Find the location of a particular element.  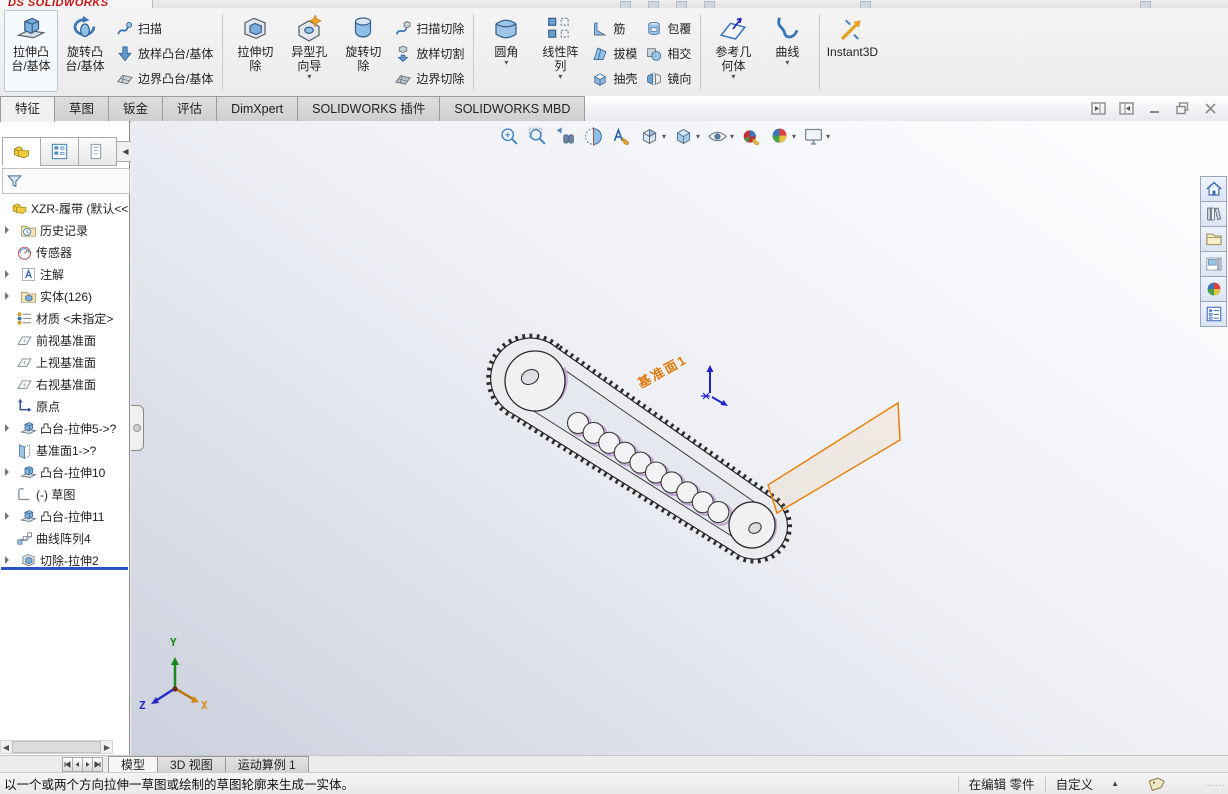

tab-last-button is located at coordinates (97, 764).